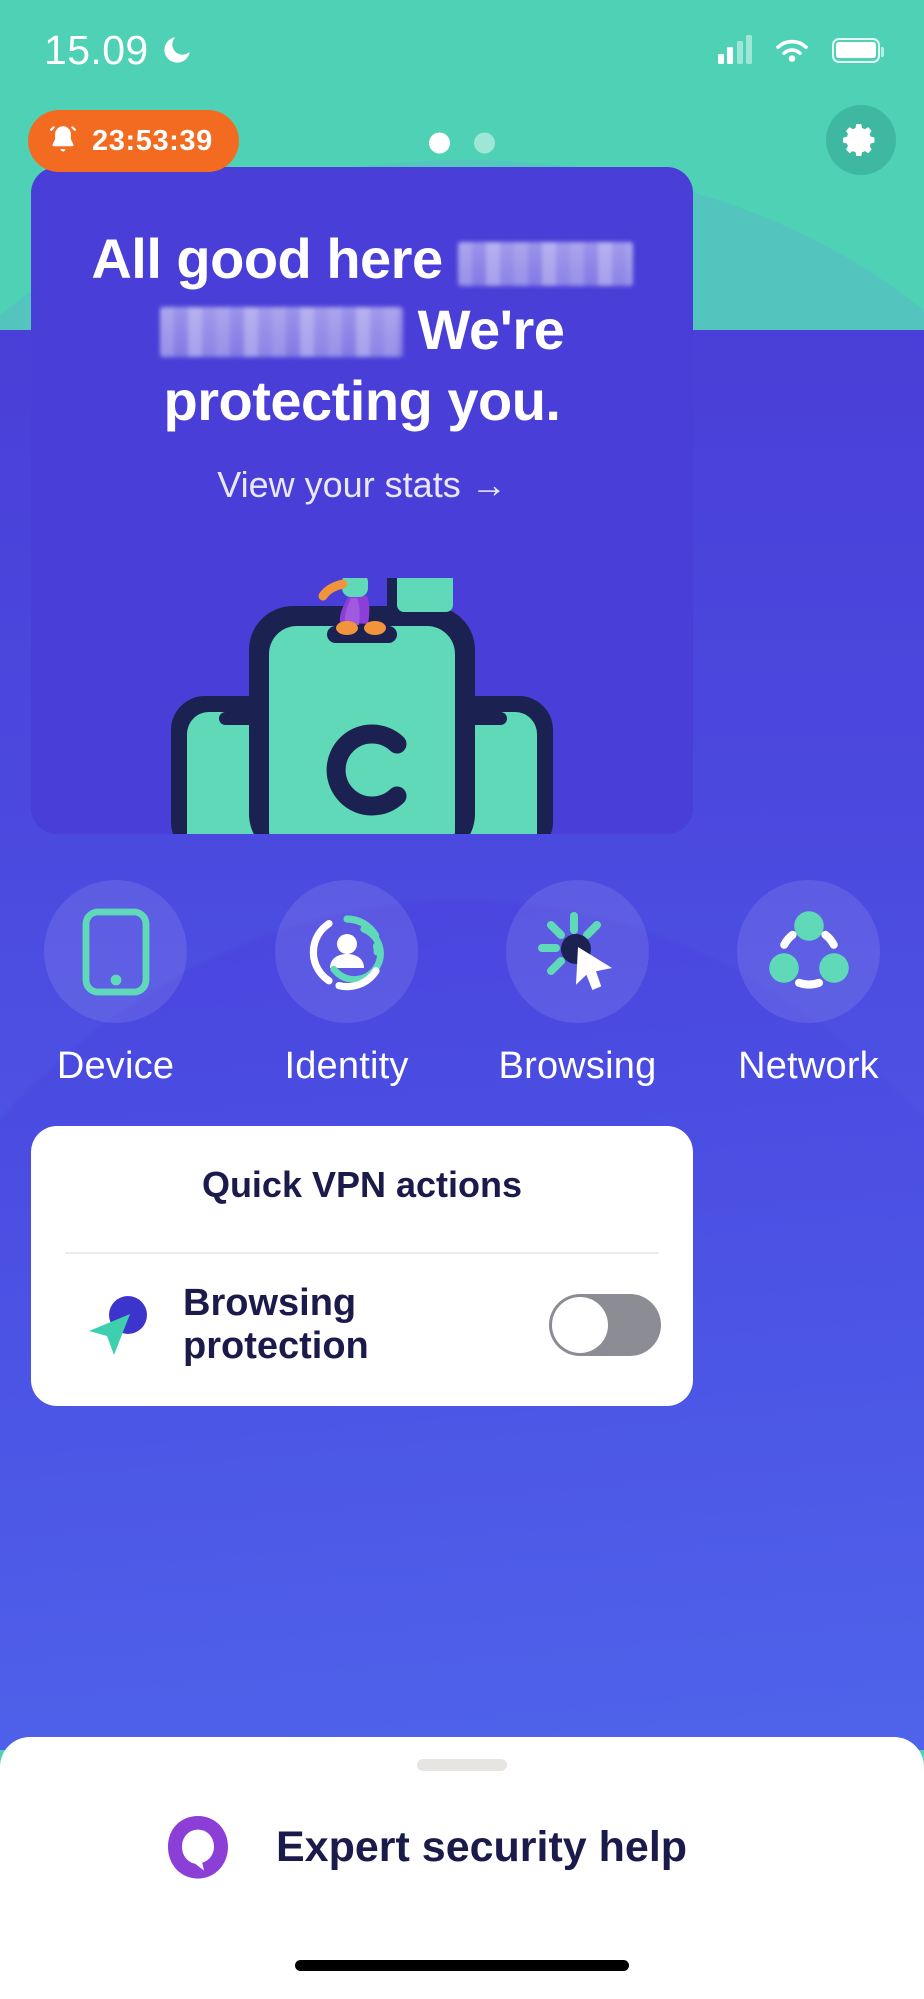  I want to click on bell-icon, so click(63, 139).